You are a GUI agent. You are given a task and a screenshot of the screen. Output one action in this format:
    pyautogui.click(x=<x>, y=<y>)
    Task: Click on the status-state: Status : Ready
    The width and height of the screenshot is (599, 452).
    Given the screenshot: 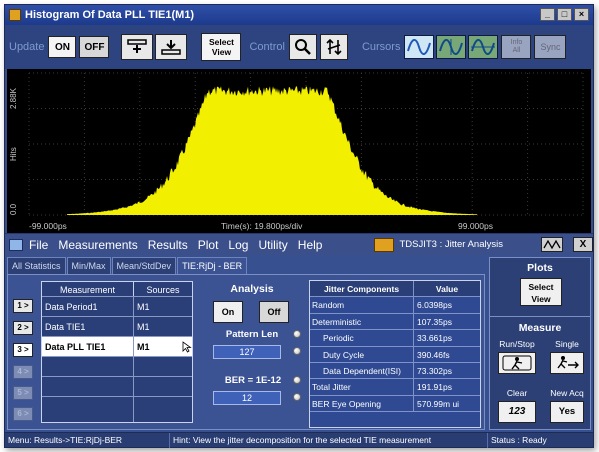 What is the action you would take?
    pyautogui.click(x=519, y=439)
    